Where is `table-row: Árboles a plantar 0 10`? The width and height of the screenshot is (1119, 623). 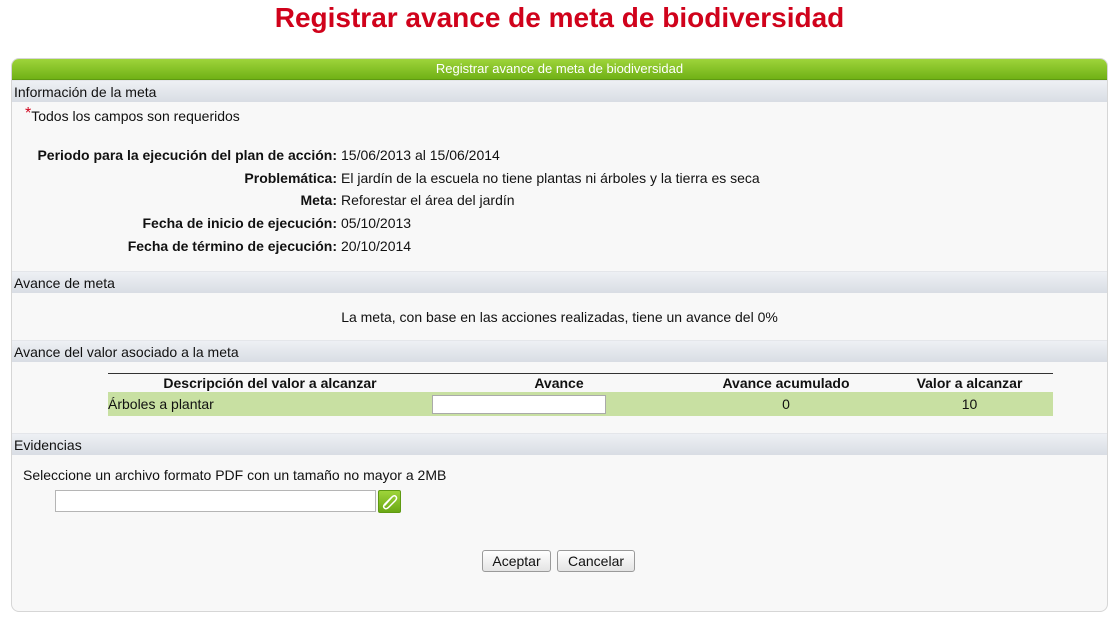 table-row: Árboles a plantar 0 10 is located at coordinates (580, 404).